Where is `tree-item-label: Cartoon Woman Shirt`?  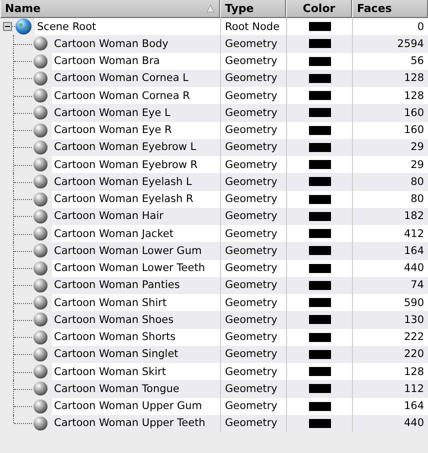
tree-item-label: Cartoon Woman Shirt is located at coordinates (136, 303).